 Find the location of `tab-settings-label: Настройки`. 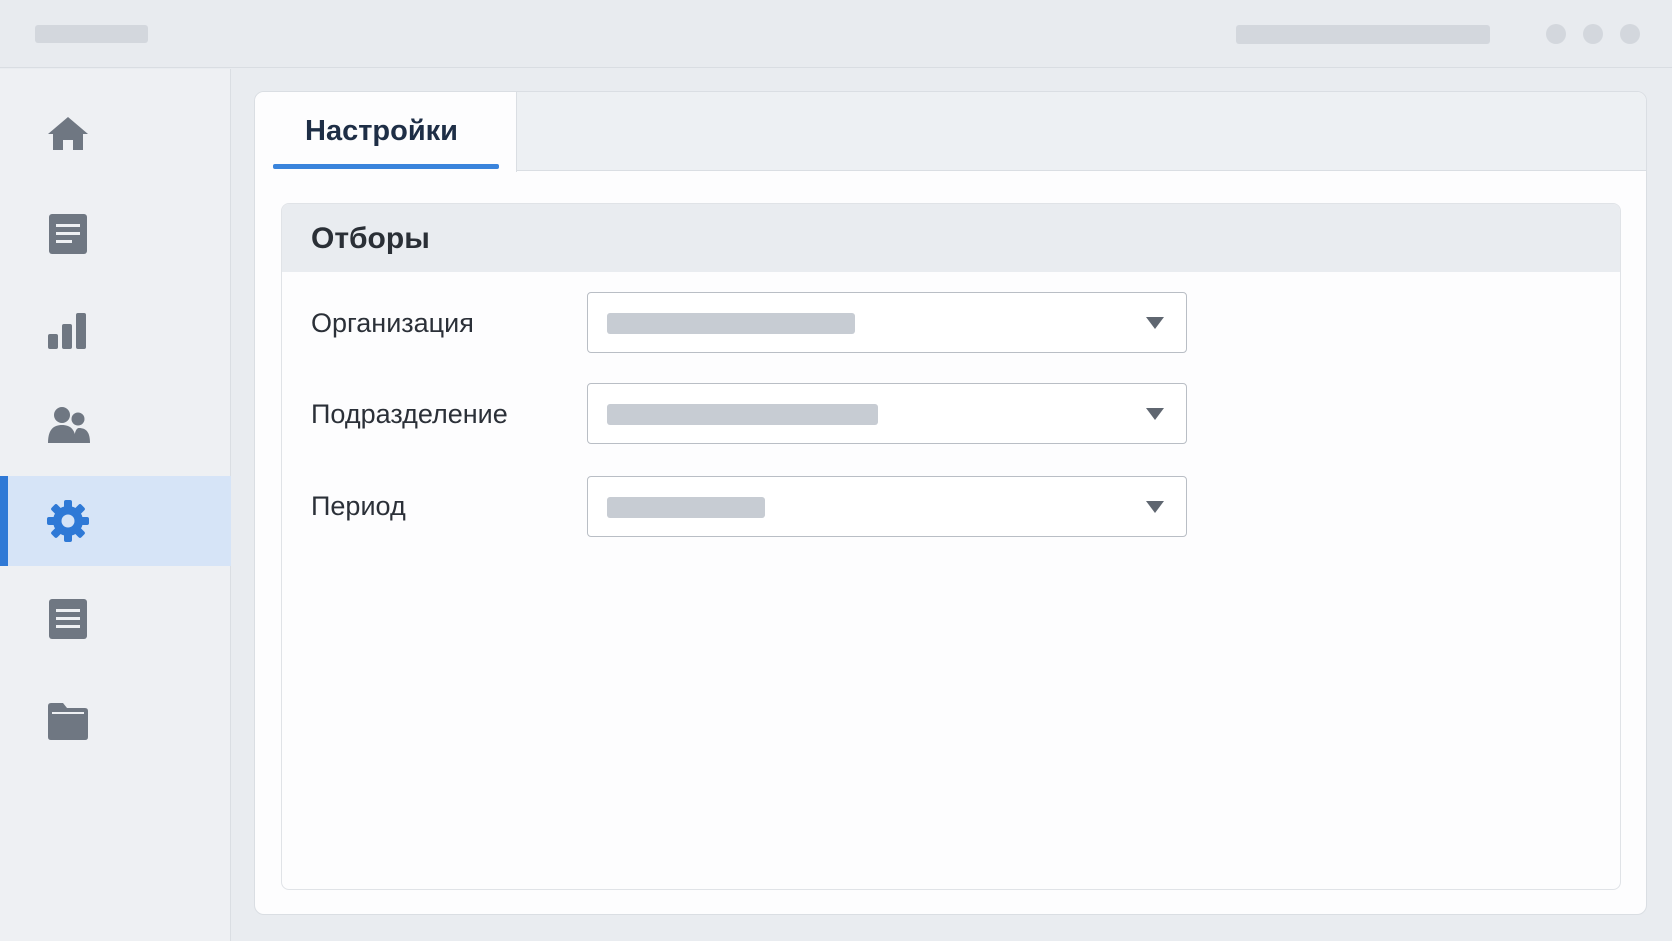

tab-settings-label: Настройки is located at coordinates (382, 131).